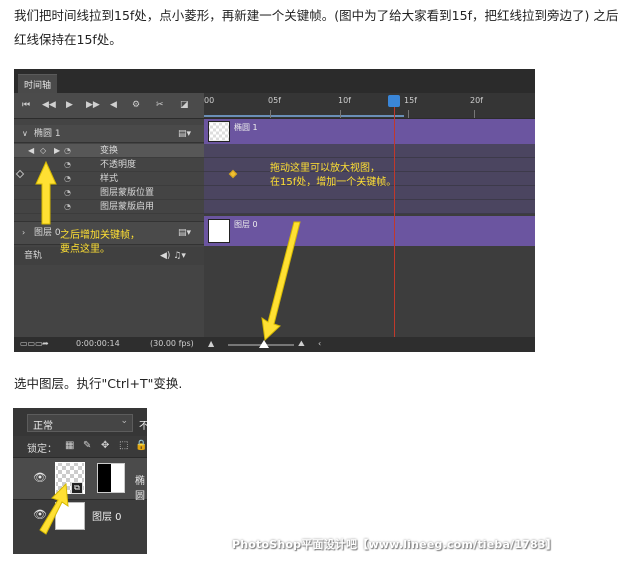 The width and height of the screenshot is (638, 563). What do you see at coordinates (57, 151) in the screenshot?
I see `next-keyframe-icon: ▶` at bounding box center [57, 151].